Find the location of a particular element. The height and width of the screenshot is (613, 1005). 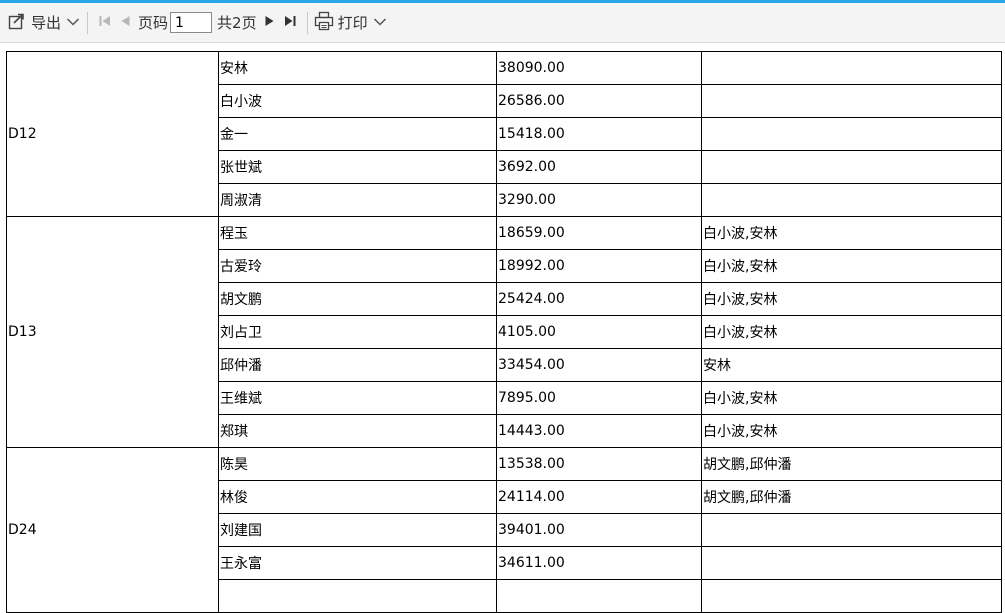

print-label: 打印 is located at coordinates (352, 23).